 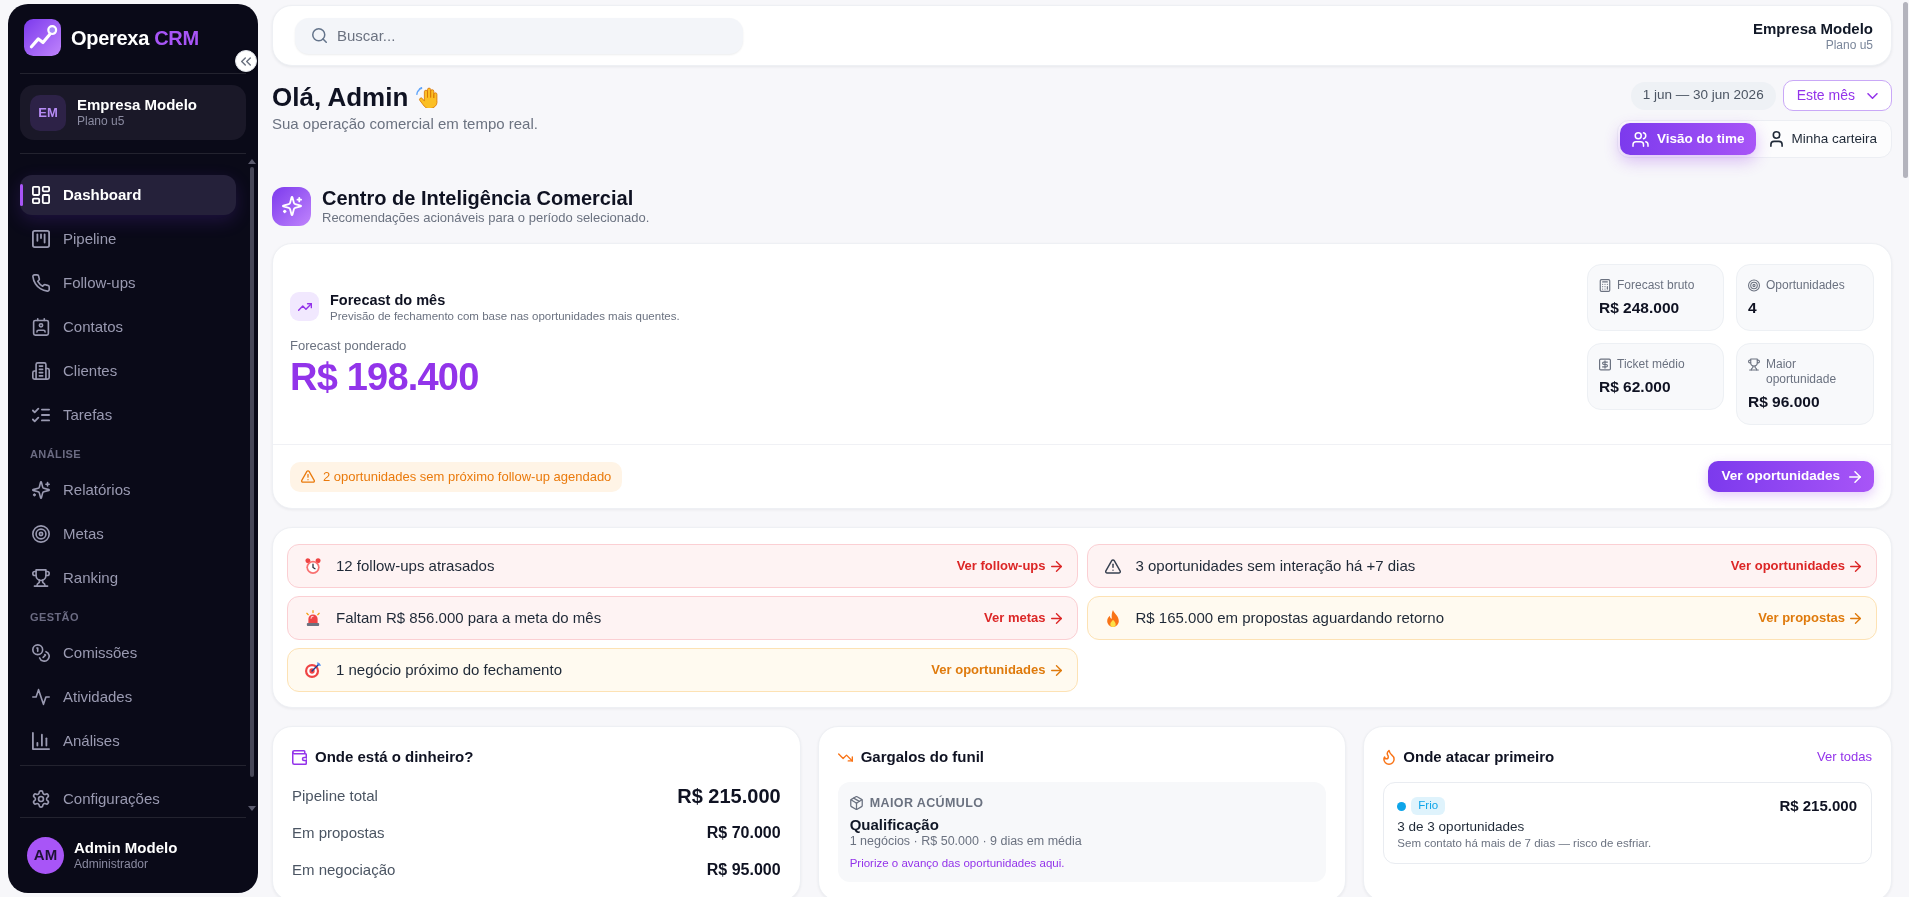 What do you see at coordinates (128, 697) in the screenshot?
I see `nav-item: Atividades` at bounding box center [128, 697].